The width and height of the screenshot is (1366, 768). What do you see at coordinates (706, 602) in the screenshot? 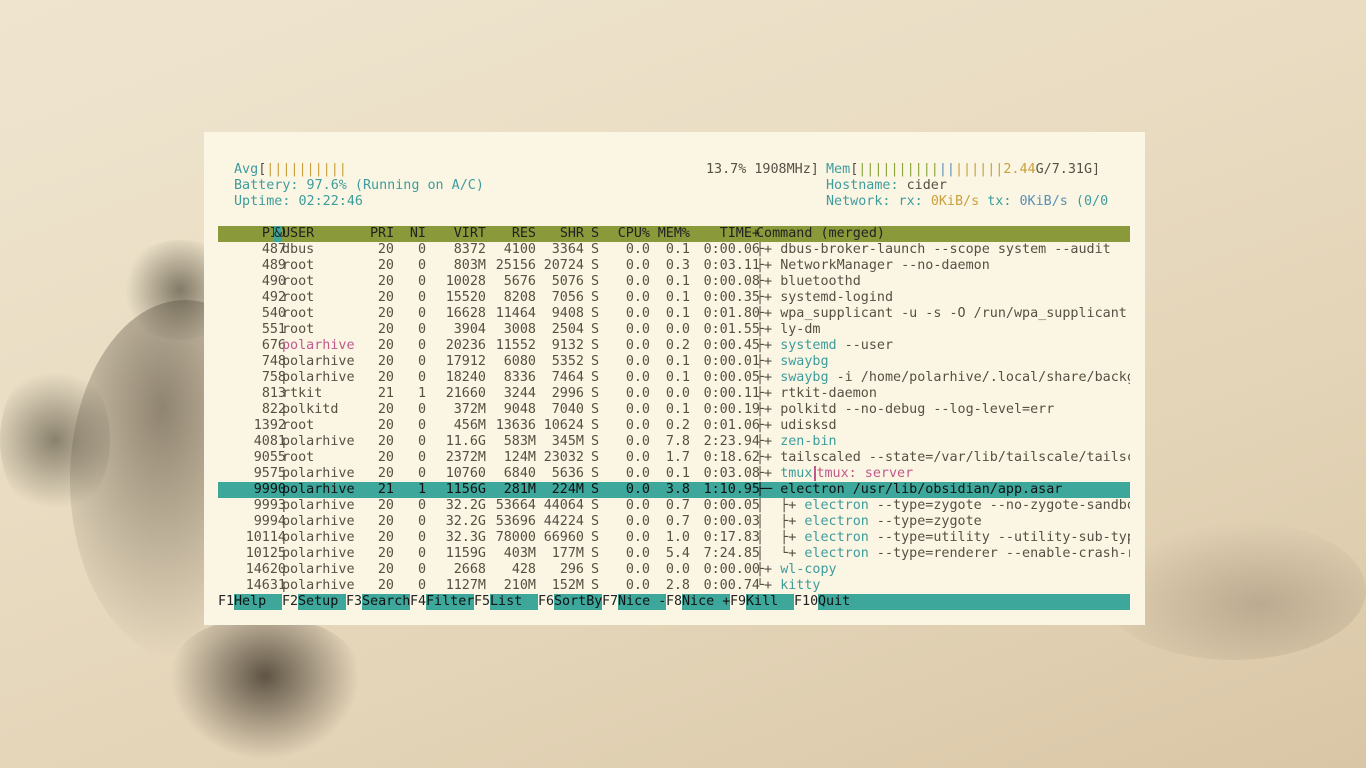
I see `fkey-f8-button: Nice +` at bounding box center [706, 602].